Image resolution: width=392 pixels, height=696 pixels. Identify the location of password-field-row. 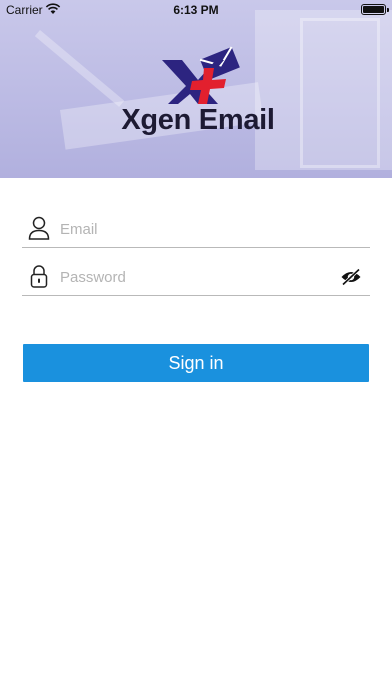
(196, 279).